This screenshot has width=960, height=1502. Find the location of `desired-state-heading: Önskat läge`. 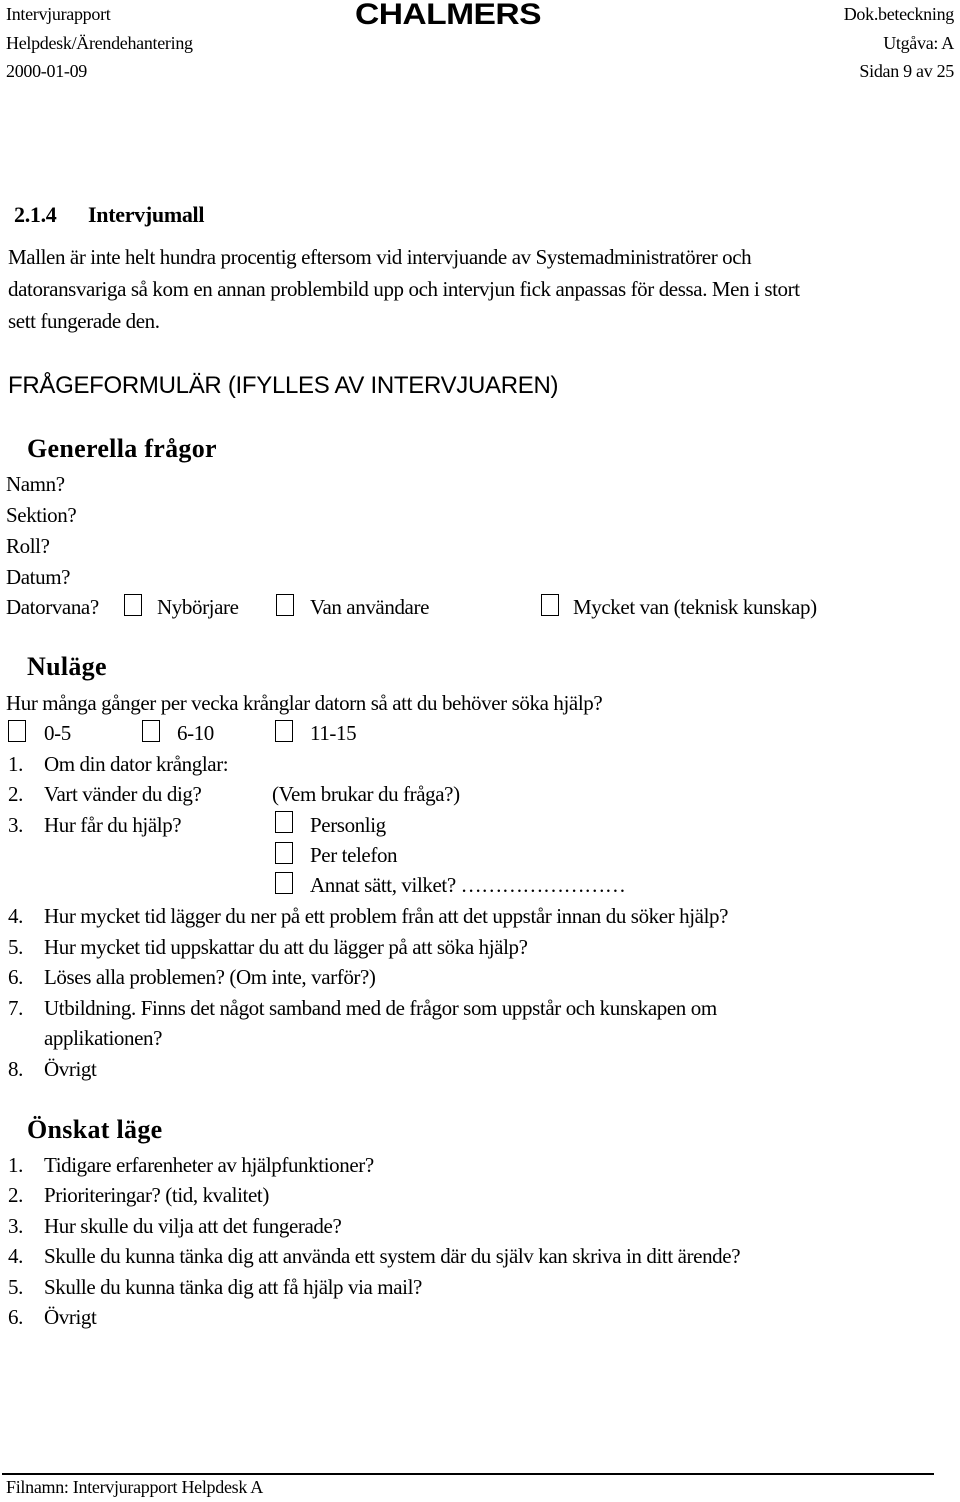

desired-state-heading: Önskat läge is located at coordinates (95, 1129).